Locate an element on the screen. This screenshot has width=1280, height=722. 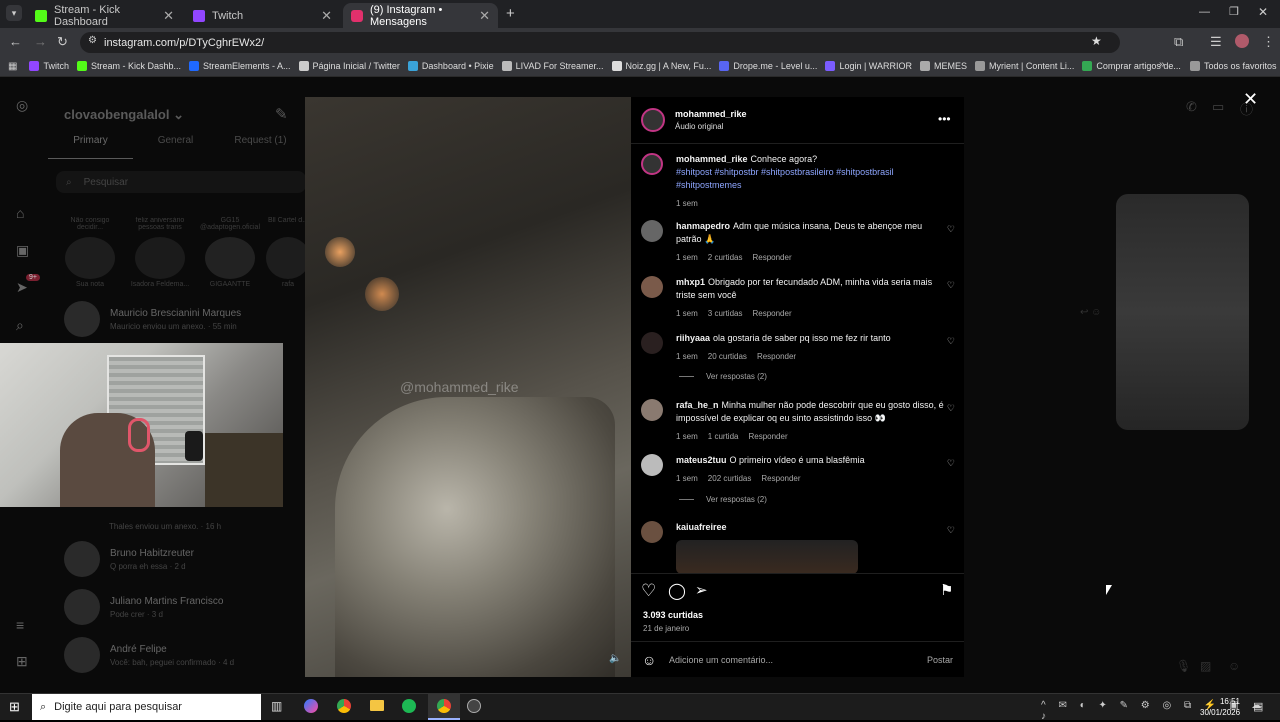
tab-search-icon: ▾ is located at coordinates (14, 13).